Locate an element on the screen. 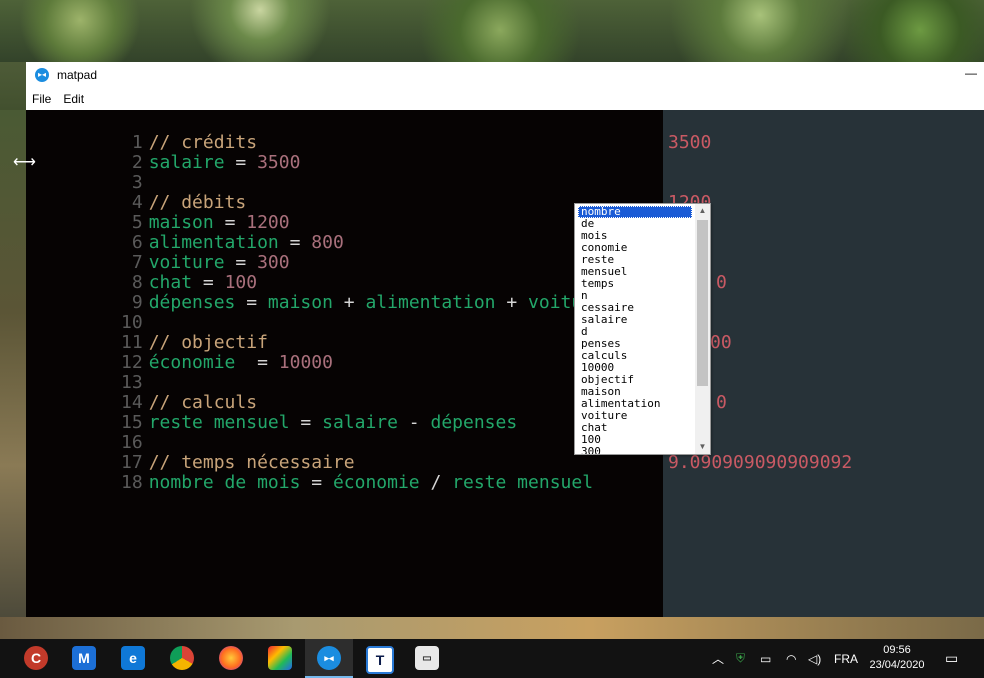 The image size is (984, 678). menu-file: File is located at coordinates (41, 99).